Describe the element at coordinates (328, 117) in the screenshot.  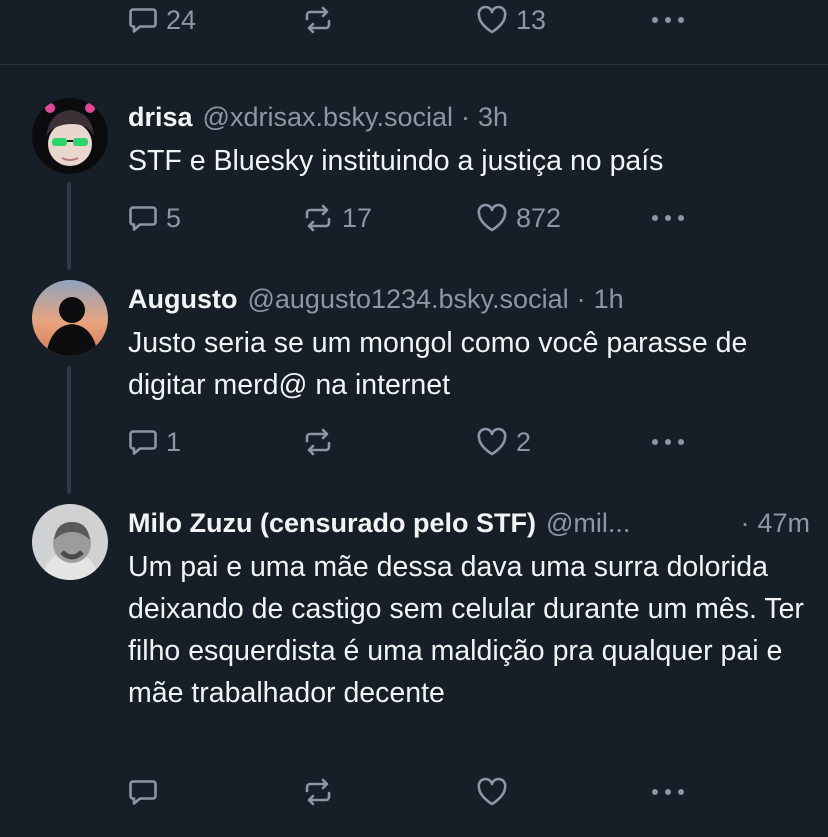
I see `author-handle: @xdrisax.bsky.social` at that location.